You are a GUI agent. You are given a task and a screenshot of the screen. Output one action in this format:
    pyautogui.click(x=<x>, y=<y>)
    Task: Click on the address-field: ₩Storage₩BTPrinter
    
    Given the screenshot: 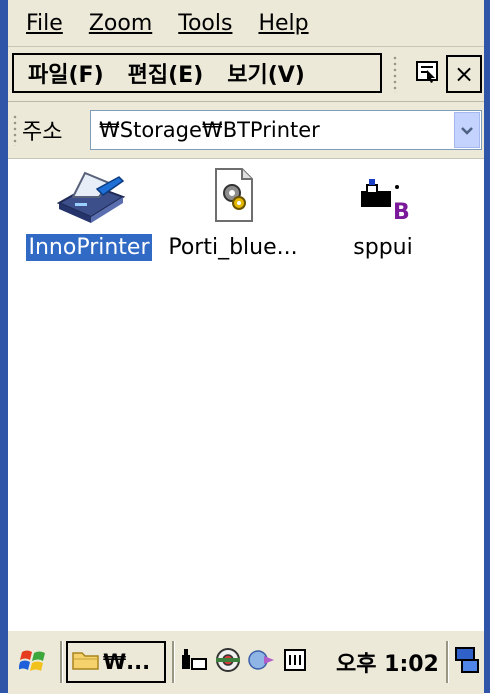 What is the action you would take?
    pyautogui.click(x=286, y=130)
    